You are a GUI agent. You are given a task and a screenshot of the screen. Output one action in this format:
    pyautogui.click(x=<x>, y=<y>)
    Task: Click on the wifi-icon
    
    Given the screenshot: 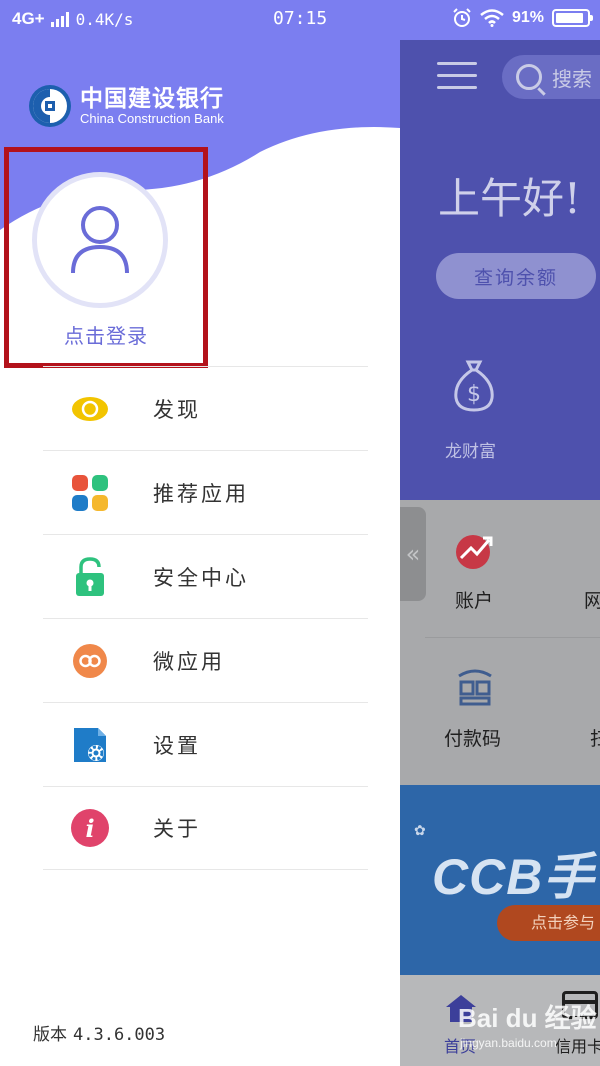 What is the action you would take?
    pyautogui.click(x=492, y=18)
    